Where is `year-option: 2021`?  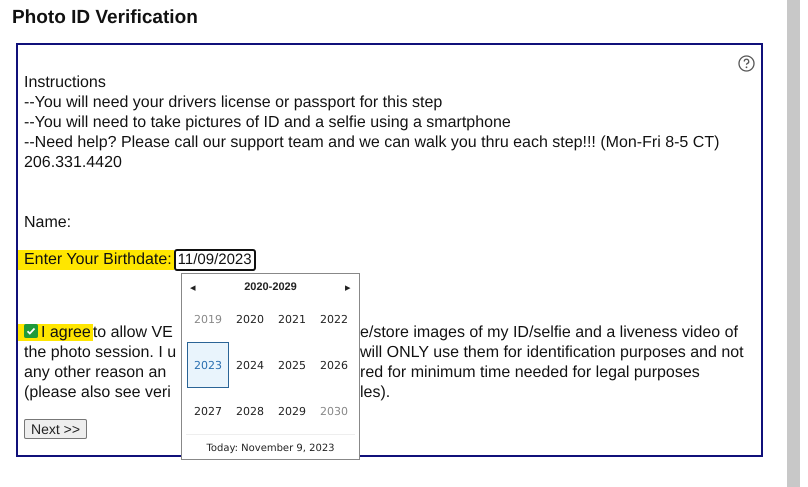 year-option: 2021 is located at coordinates (292, 319).